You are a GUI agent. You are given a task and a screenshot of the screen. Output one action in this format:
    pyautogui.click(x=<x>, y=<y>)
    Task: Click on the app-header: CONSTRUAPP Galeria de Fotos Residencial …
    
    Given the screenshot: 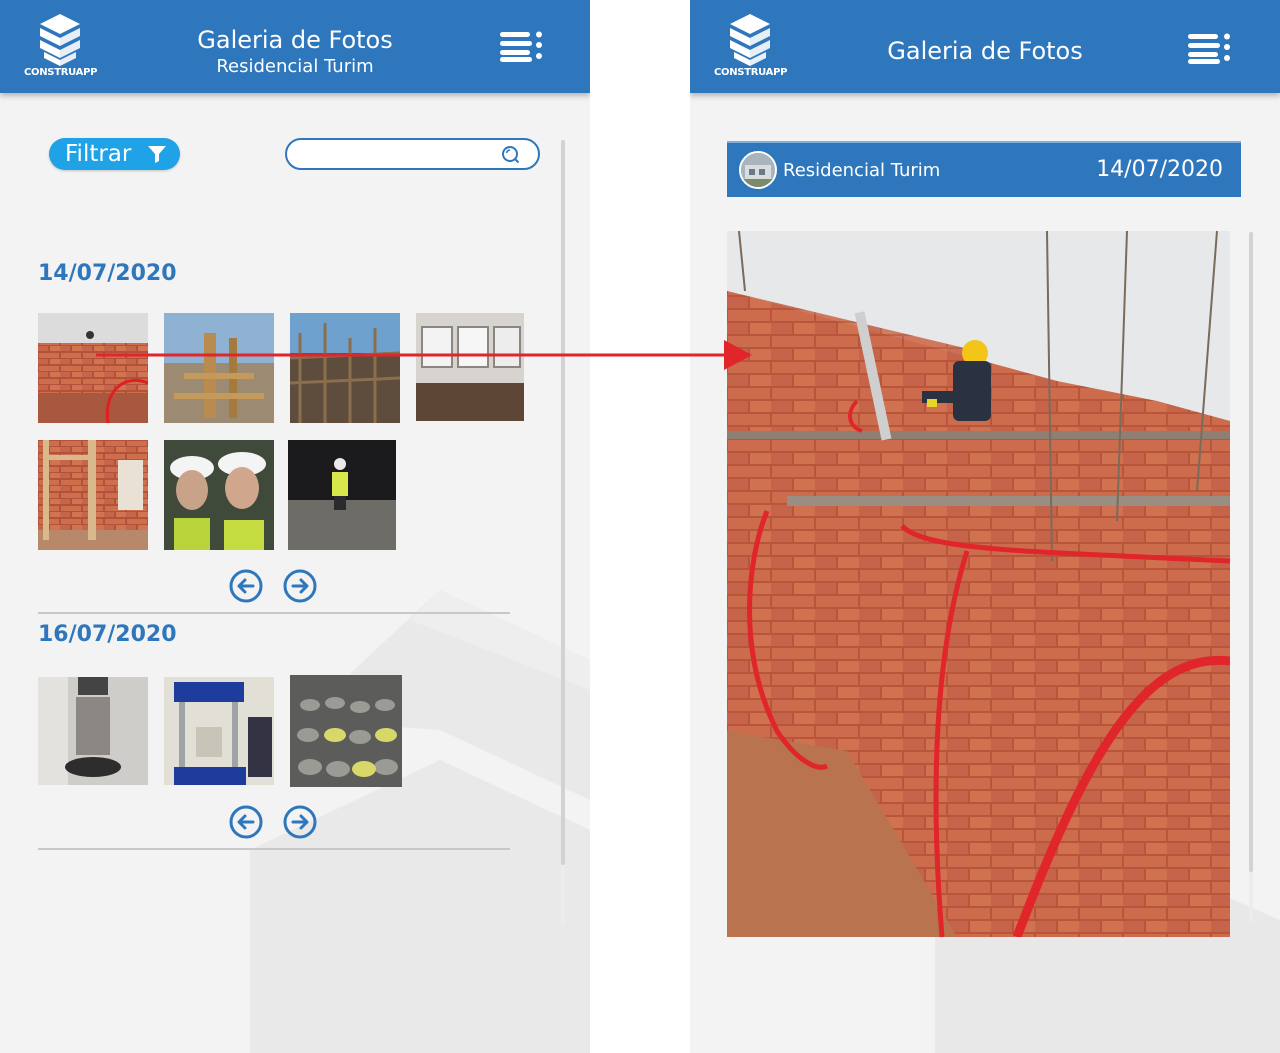 What is the action you would take?
    pyautogui.click(x=295, y=46)
    